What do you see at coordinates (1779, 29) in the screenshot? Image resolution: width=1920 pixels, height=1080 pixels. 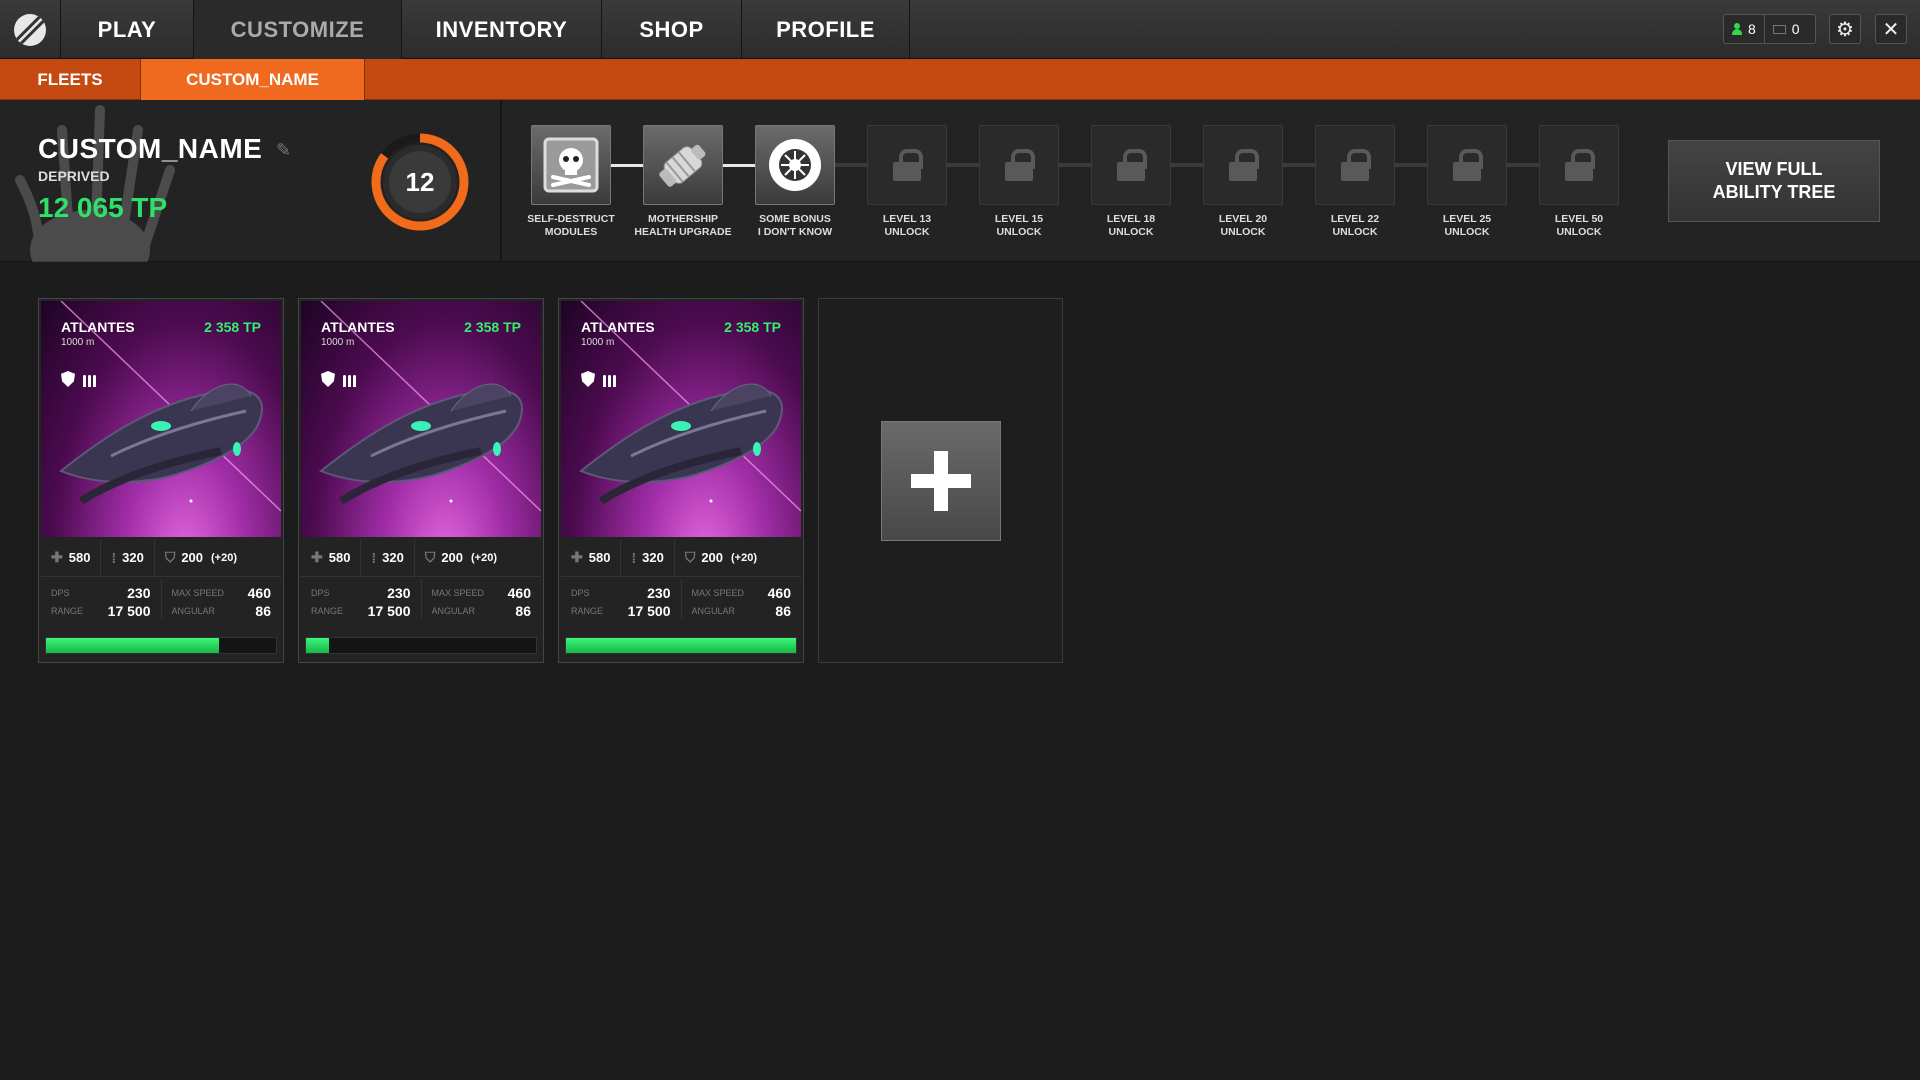 I see `mail-icon` at bounding box center [1779, 29].